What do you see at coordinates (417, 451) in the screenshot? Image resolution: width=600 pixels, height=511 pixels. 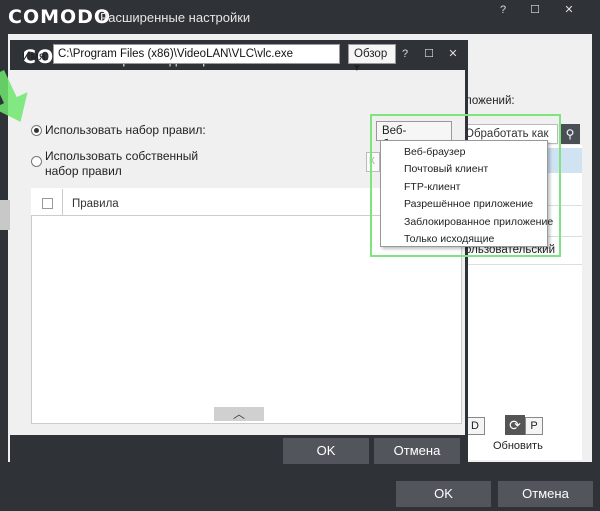 I see `dialog-cancel-button: Отмена` at bounding box center [417, 451].